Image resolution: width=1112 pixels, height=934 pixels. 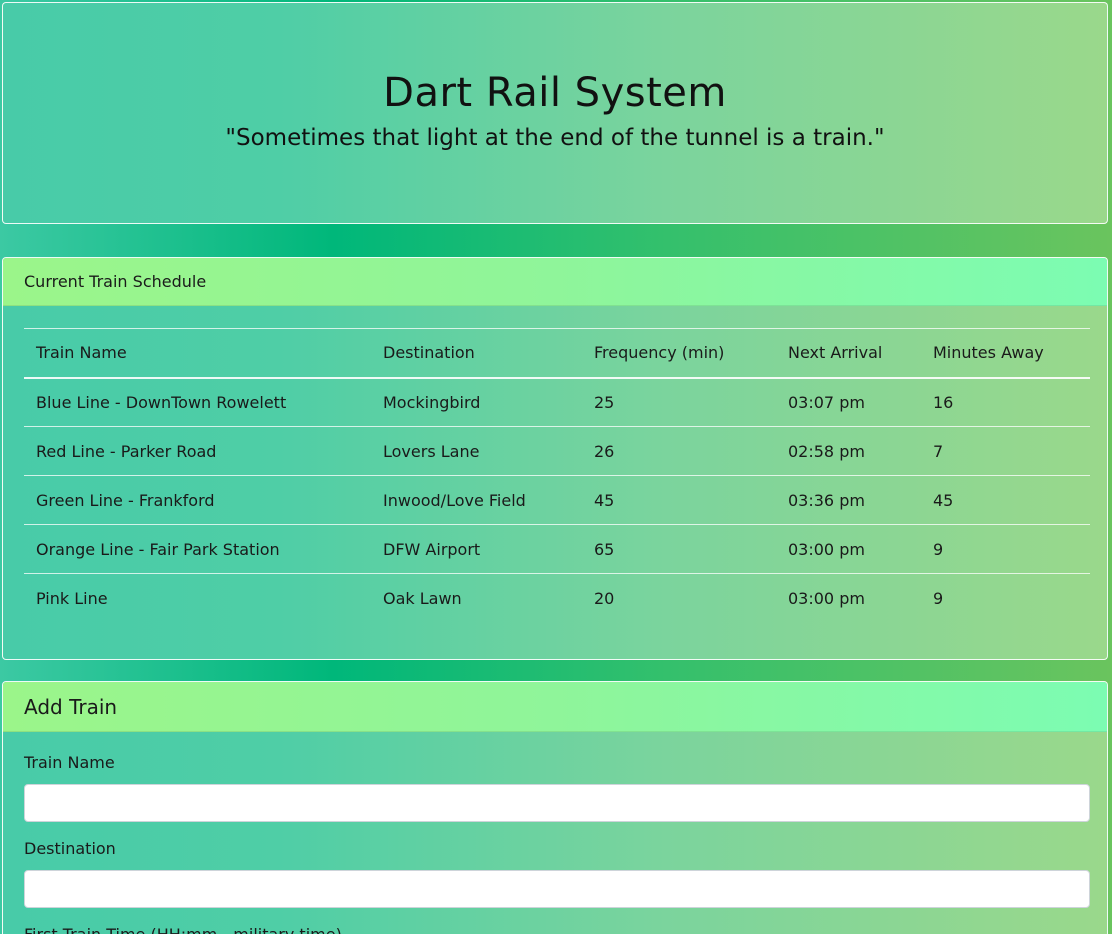 I want to click on train-name-label: Train Name, so click(x=69, y=762).